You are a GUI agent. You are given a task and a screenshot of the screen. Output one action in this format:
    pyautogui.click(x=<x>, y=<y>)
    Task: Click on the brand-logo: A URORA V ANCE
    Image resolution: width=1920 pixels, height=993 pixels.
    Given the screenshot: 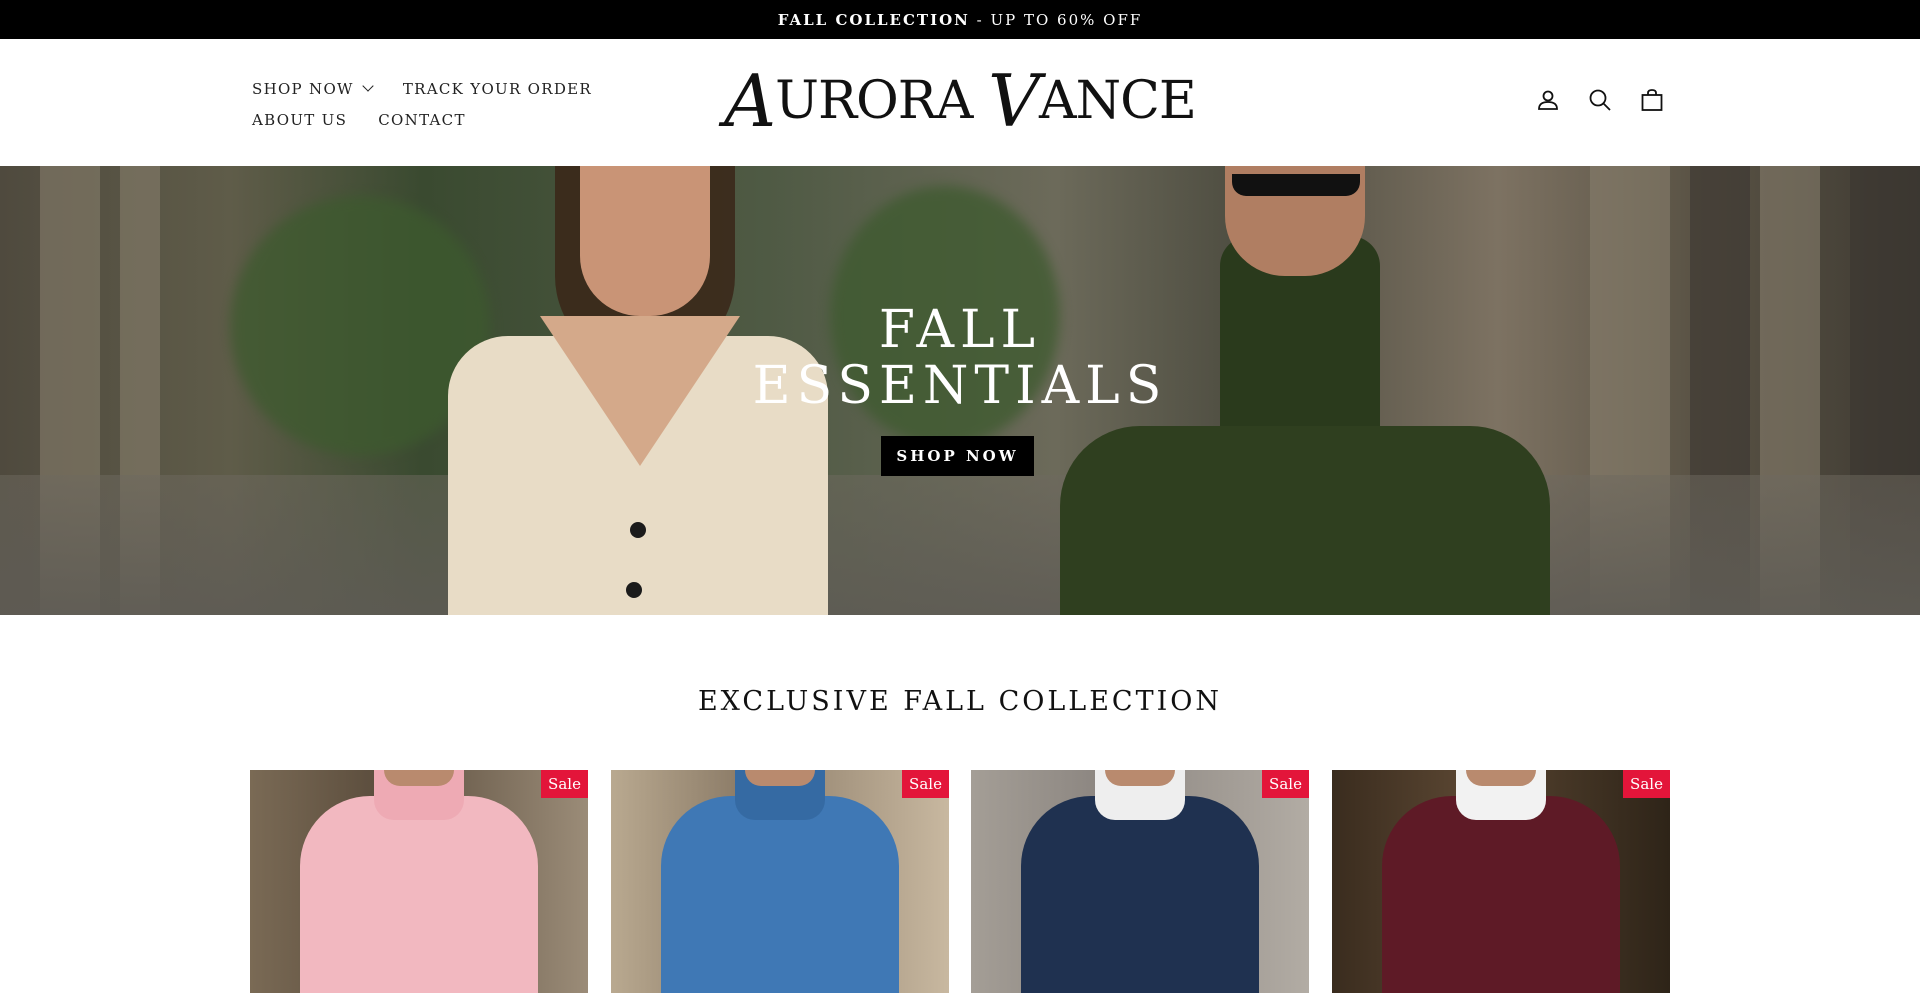 What is the action you would take?
    pyautogui.click(x=960, y=101)
    